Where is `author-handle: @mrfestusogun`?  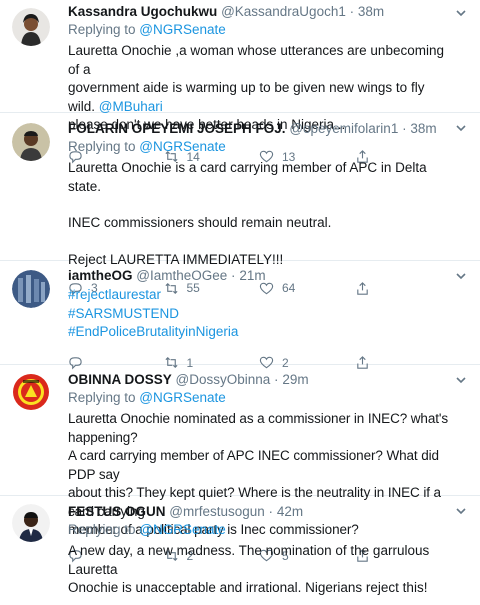
author-handle: @mrfestusogun is located at coordinates (217, 511).